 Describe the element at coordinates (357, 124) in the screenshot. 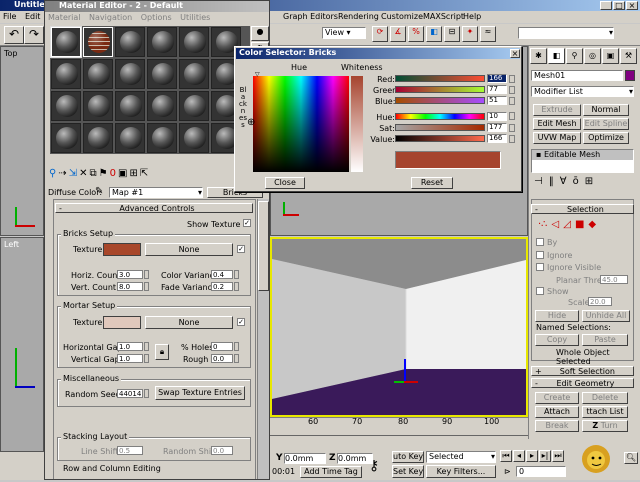

I see `whiteness-slider` at that location.